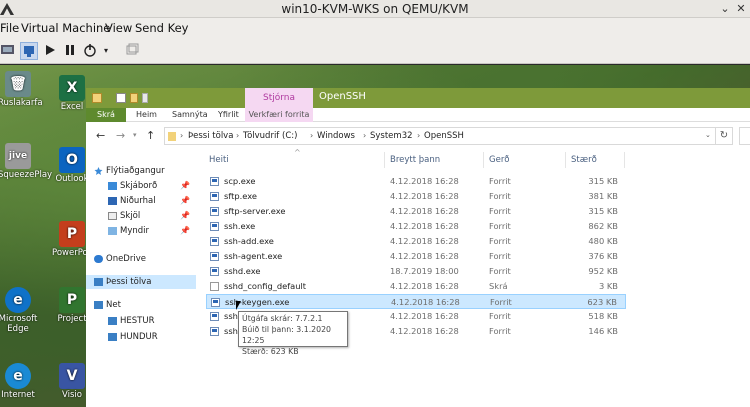 Image resolution: width=750 pixels, height=407 pixels. I want to click on forward-icon: →, so click(120, 135).